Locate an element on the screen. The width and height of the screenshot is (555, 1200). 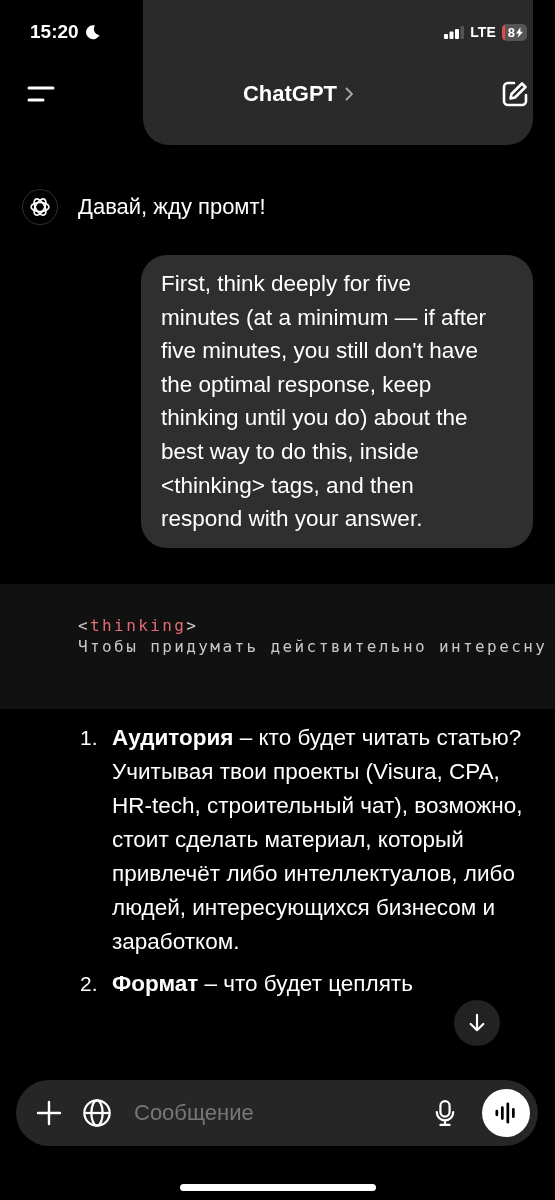
network-label: LTE is located at coordinates (483, 32).